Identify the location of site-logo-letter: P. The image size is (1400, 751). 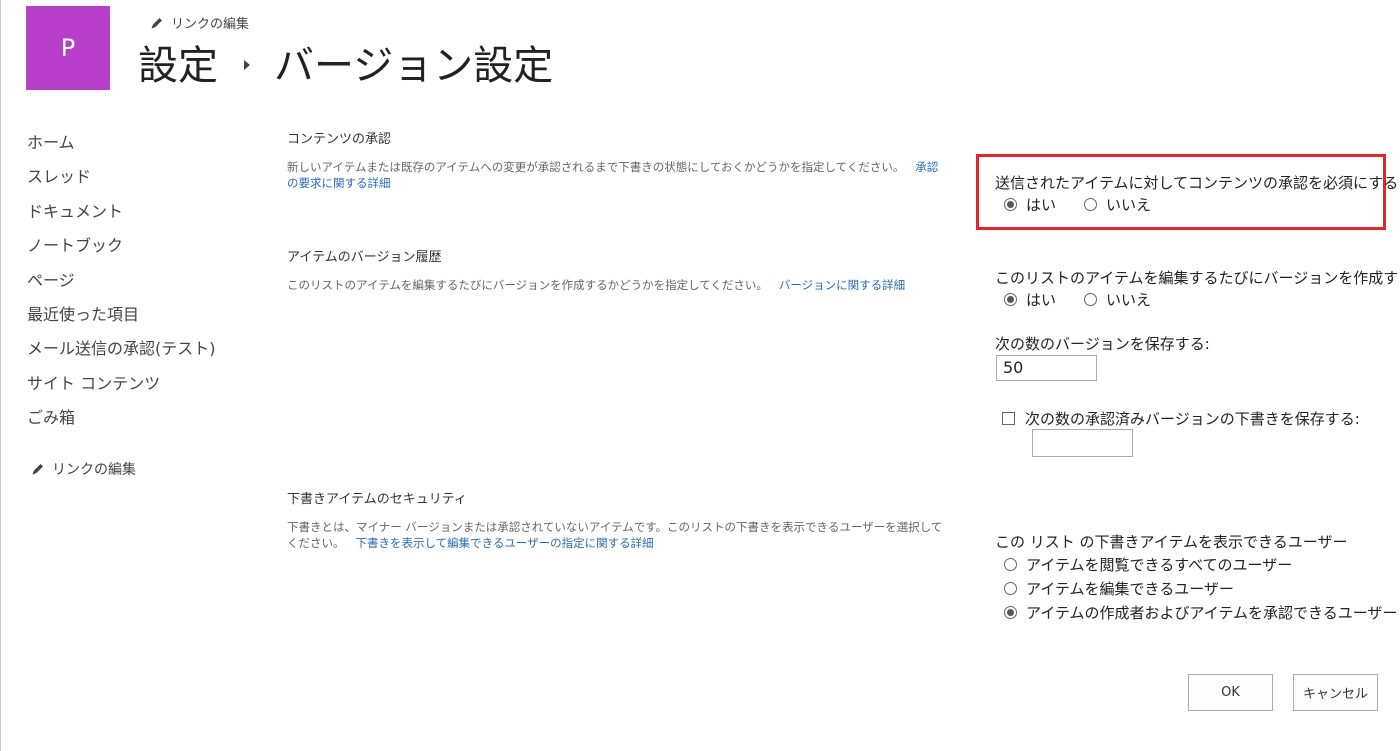
(68, 48).